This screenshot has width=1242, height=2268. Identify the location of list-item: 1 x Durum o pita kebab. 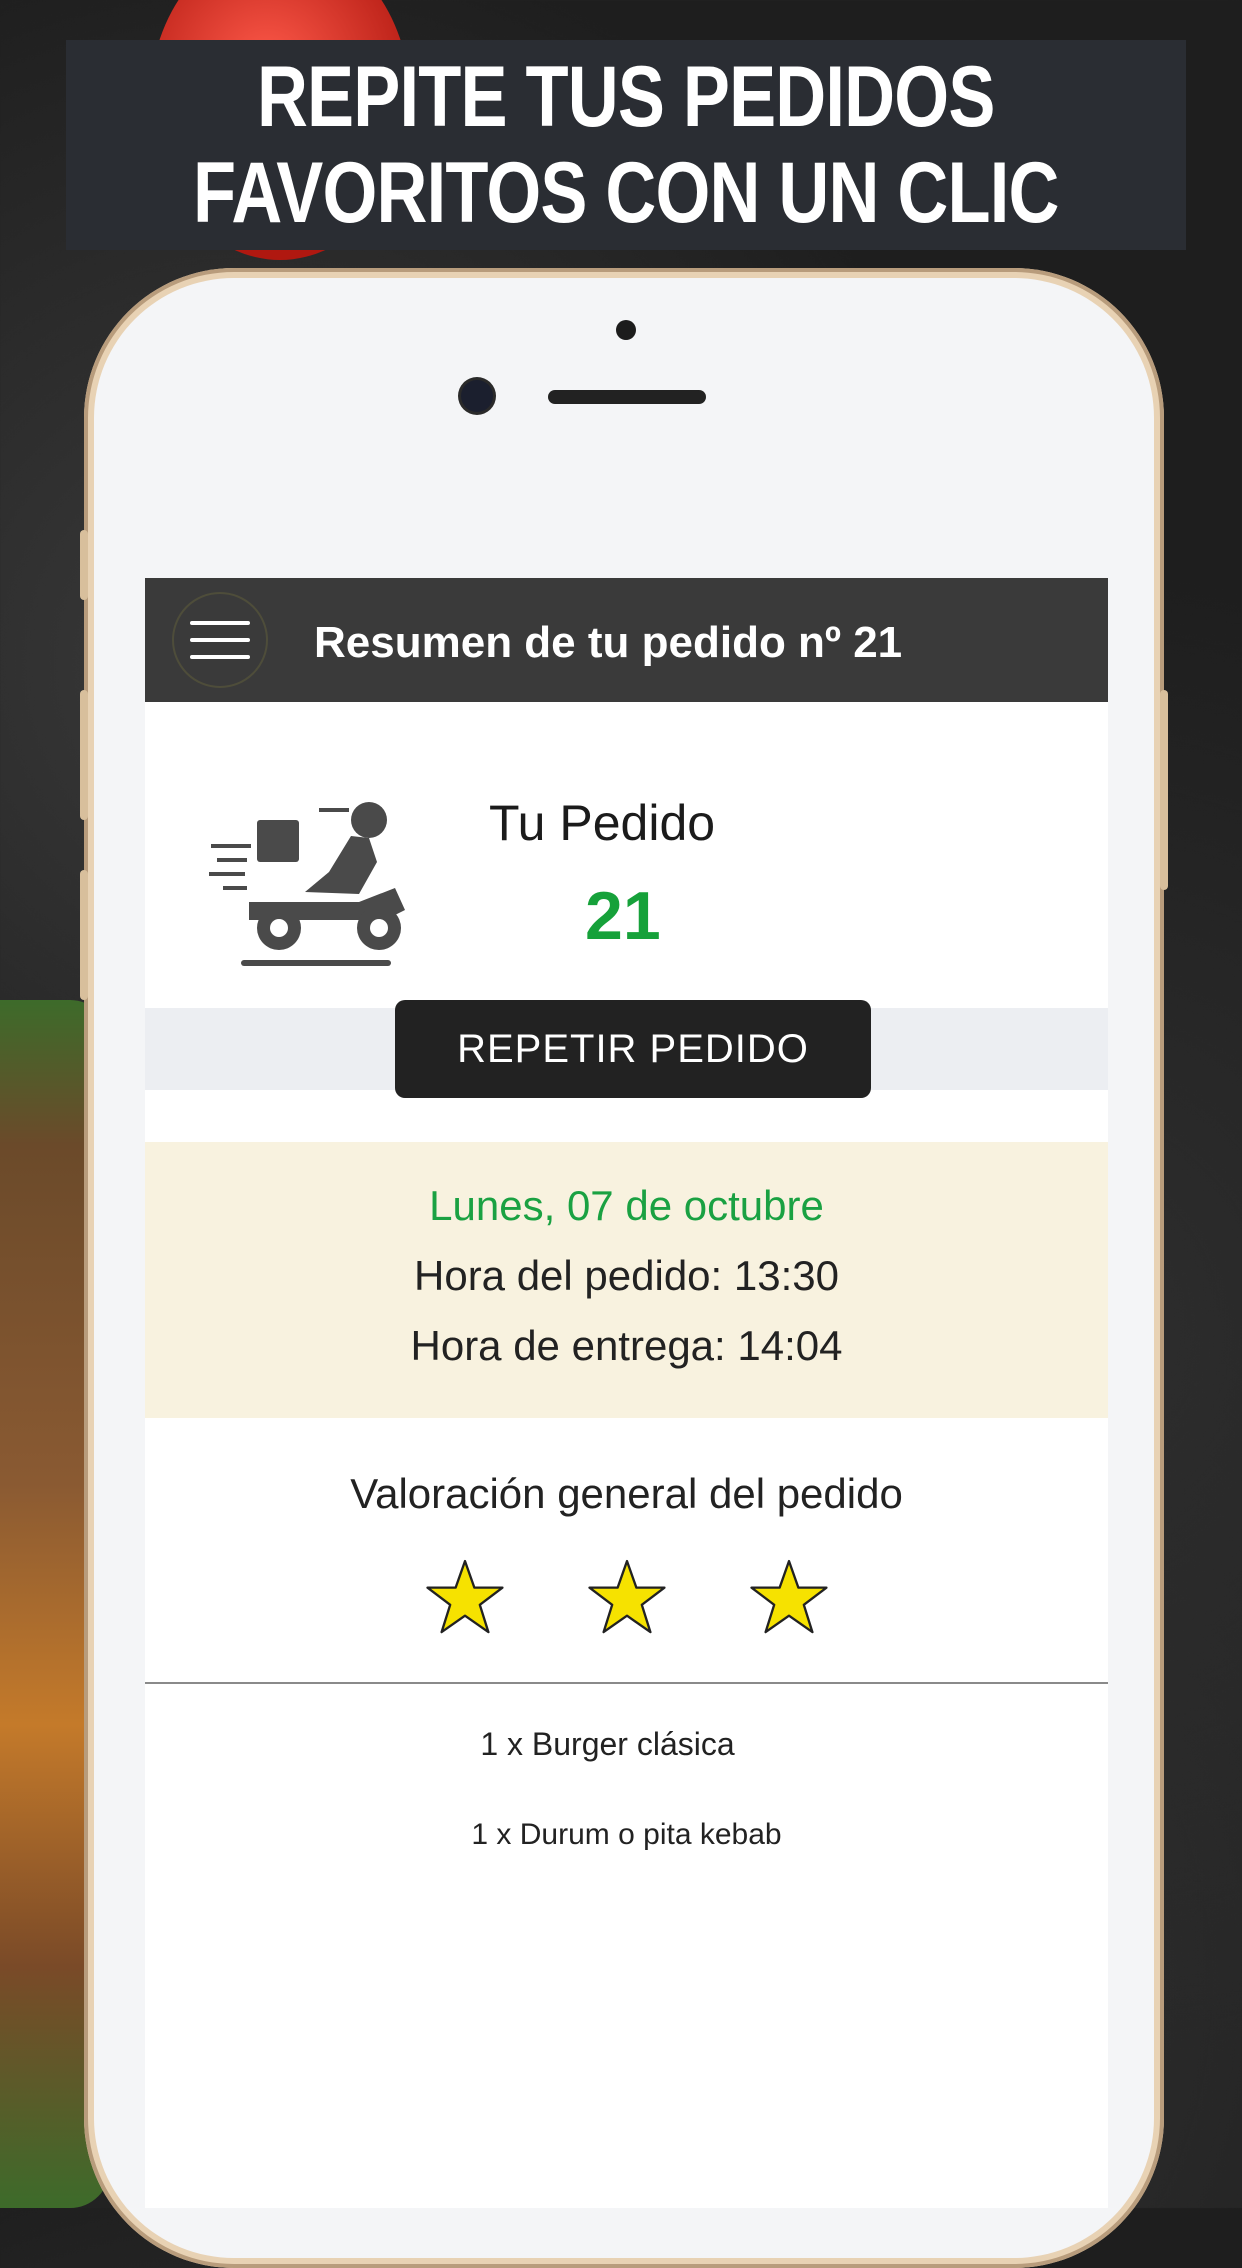
(626, 1834).